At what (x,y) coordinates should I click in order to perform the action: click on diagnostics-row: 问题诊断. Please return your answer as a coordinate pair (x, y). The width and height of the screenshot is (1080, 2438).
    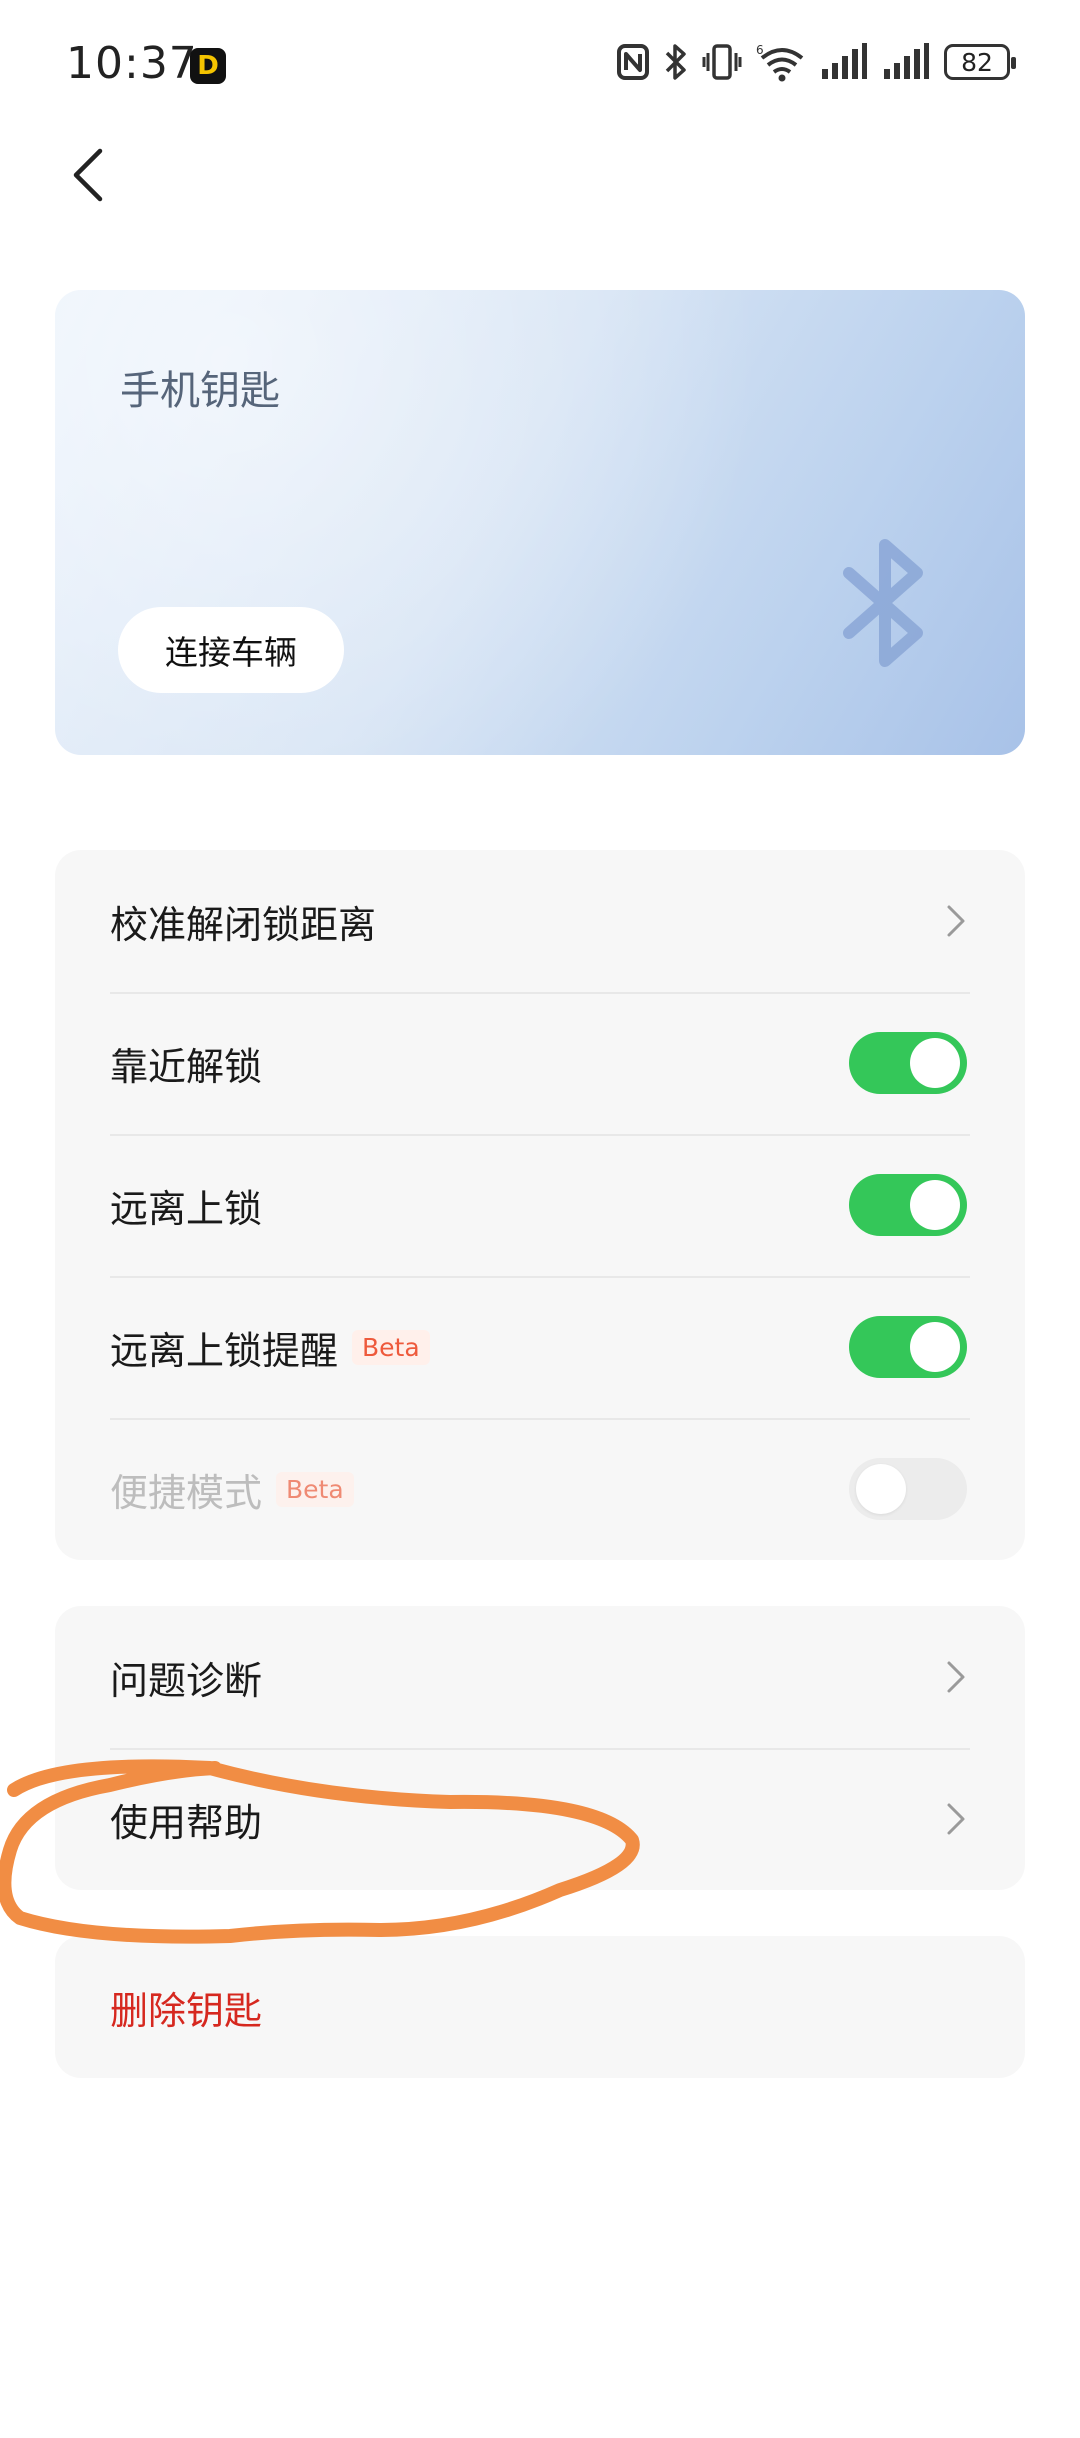
    Looking at the image, I should click on (540, 1677).